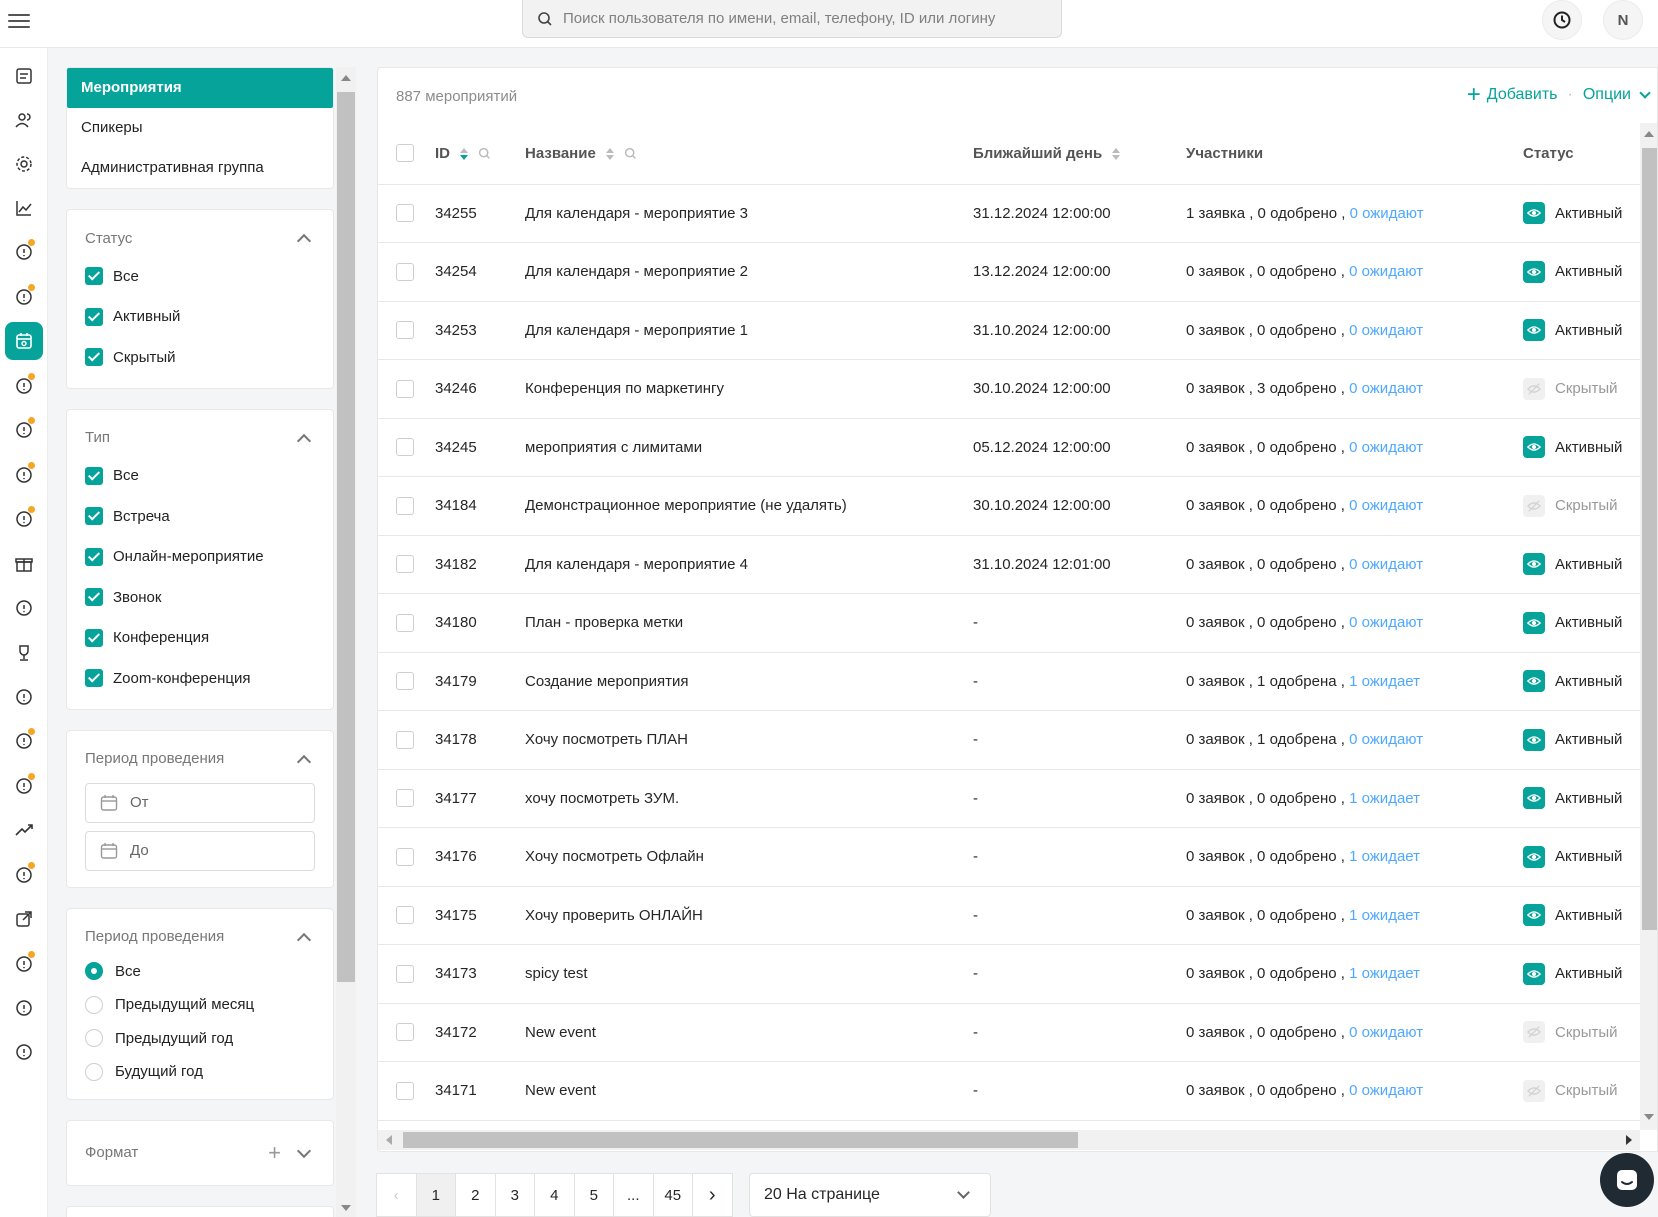 The width and height of the screenshot is (1658, 1217). Describe the element at coordinates (749, 974) in the screenshot. I see `event-name: spicy test` at that location.